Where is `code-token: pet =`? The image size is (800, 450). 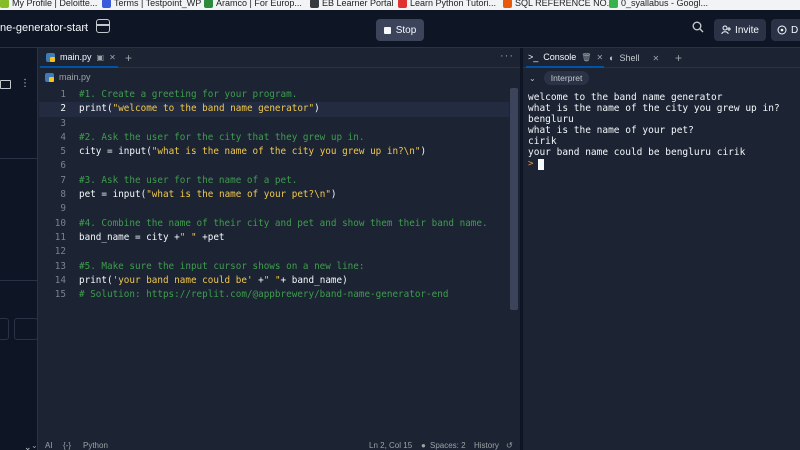 code-token: pet = is located at coordinates (96, 195).